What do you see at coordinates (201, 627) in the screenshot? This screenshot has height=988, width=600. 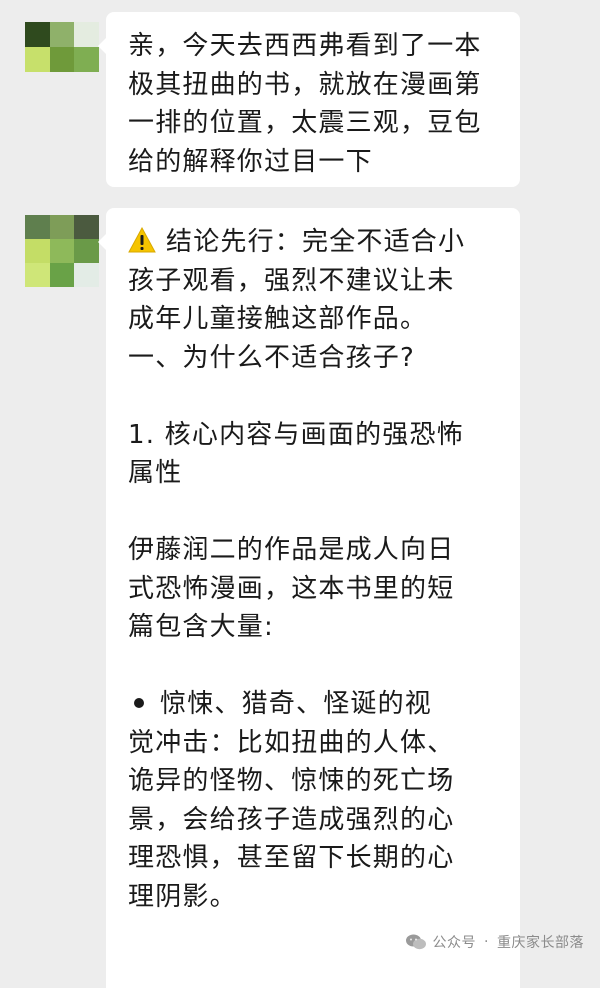 I see `message-line: 篇包含大量:` at bounding box center [201, 627].